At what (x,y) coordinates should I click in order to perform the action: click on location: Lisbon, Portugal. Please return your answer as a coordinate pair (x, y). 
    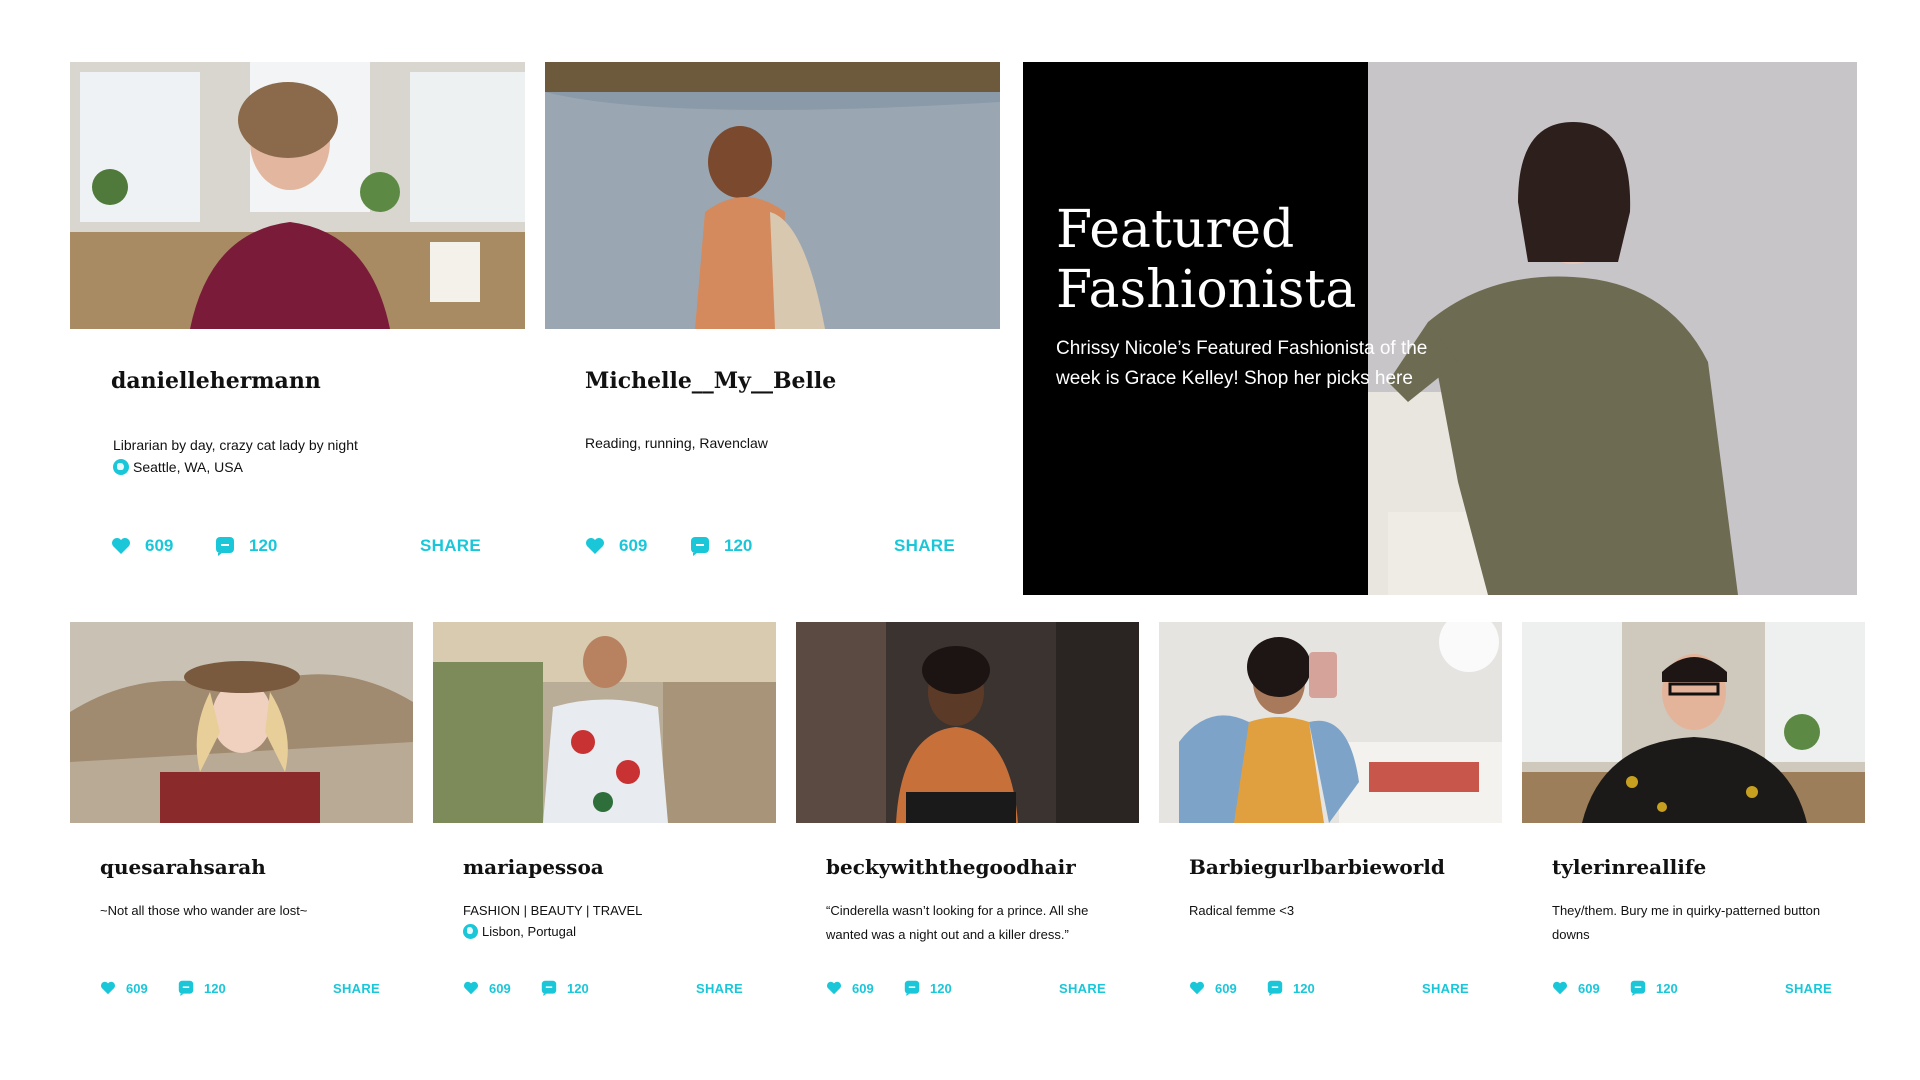
    Looking at the image, I should click on (519, 931).